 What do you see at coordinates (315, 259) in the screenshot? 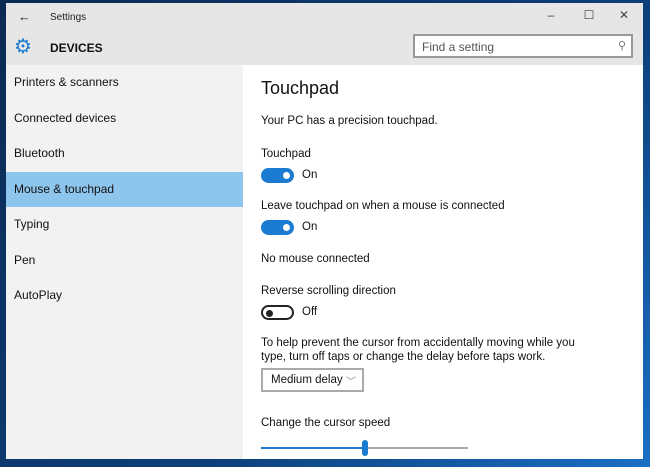
I see `no-mouse-text: No mouse connected` at bounding box center [315, 259].